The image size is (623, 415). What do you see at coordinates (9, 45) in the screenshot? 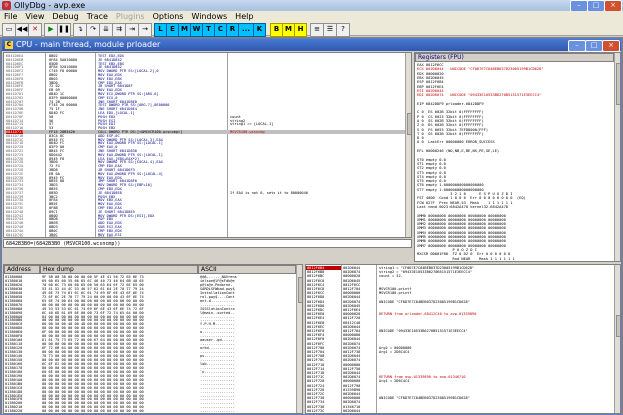
I see `cpu-window-icon: C` at bounding box center [9, 45].